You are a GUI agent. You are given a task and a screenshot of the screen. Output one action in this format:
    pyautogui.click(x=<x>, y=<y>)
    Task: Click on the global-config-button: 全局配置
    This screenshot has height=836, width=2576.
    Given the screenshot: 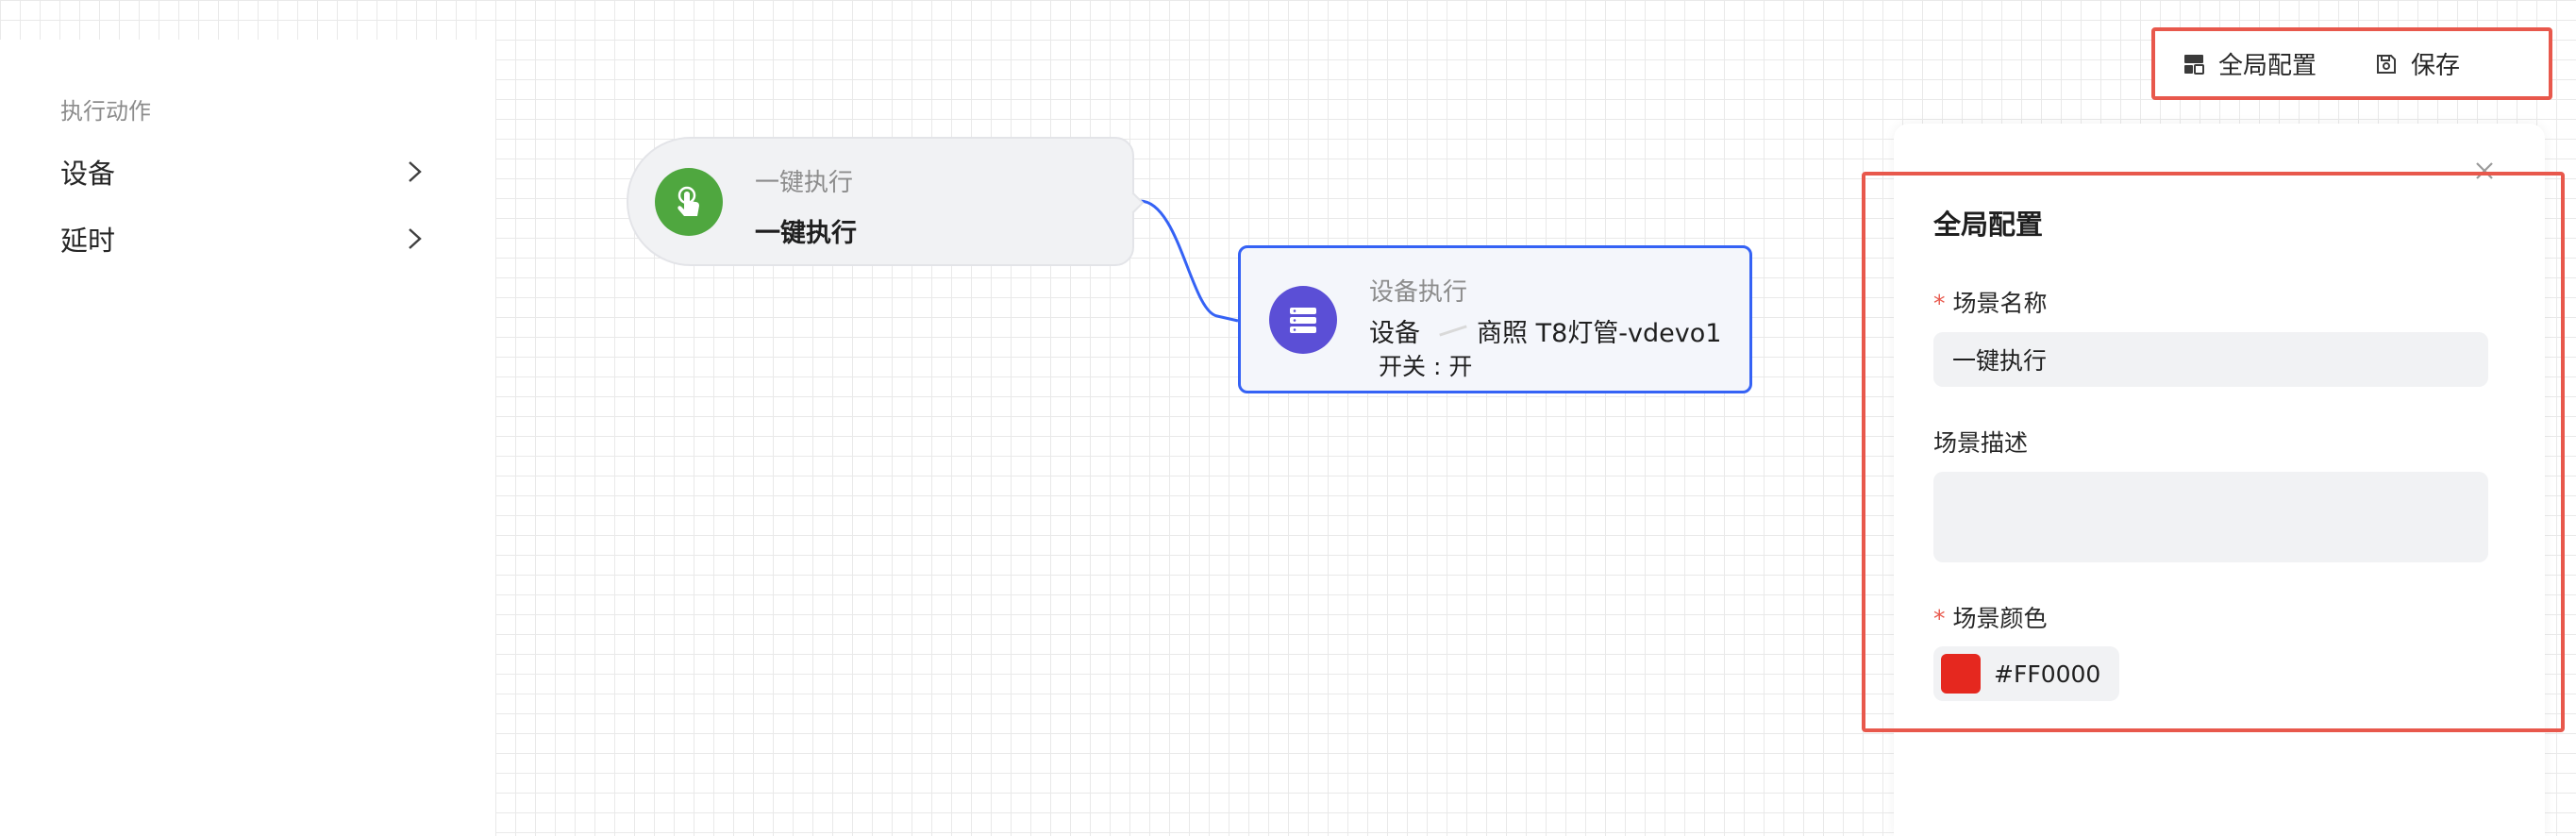 What is the action you would take?
    pyautogui.click(x=2250, y=63)
    